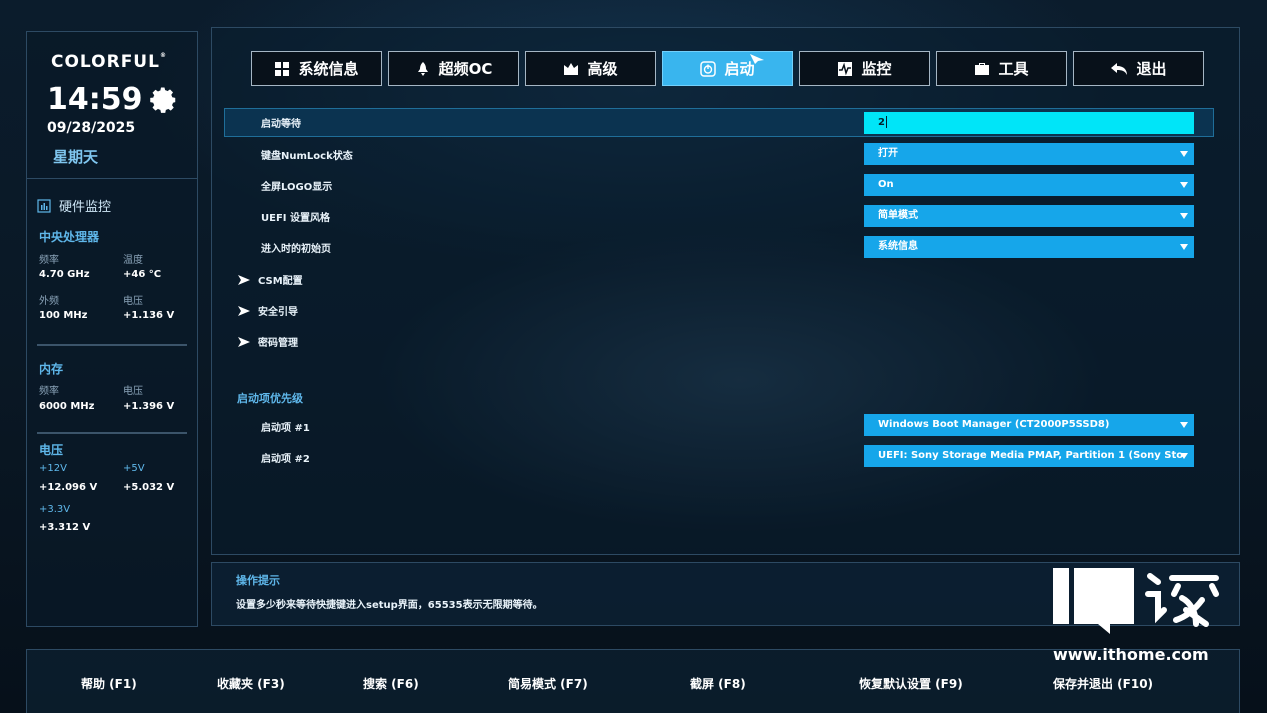  I want to click on cursor-icon, so click(757, 59).